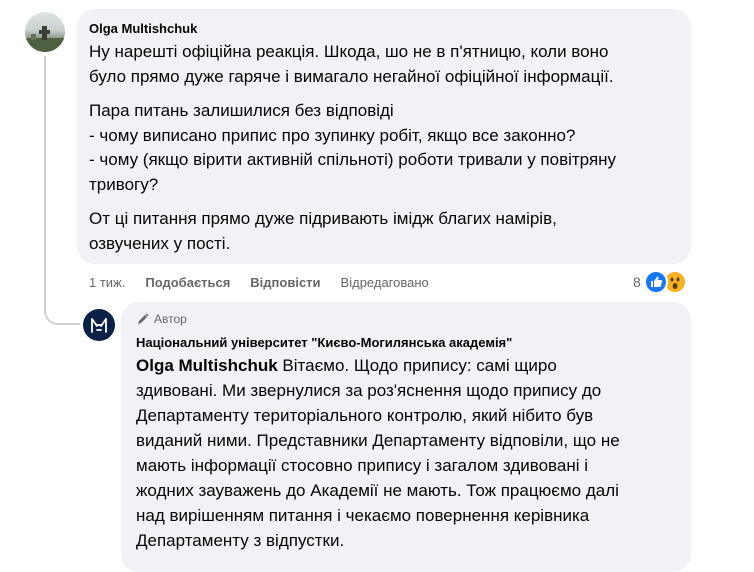 Image resolution: width=754 pixels, height=572 pixels. What do you see at coordinates (384, 28) in the screenshot?
I see `comment-author: Olga Multishchuk` at bounding box center [384, 28].